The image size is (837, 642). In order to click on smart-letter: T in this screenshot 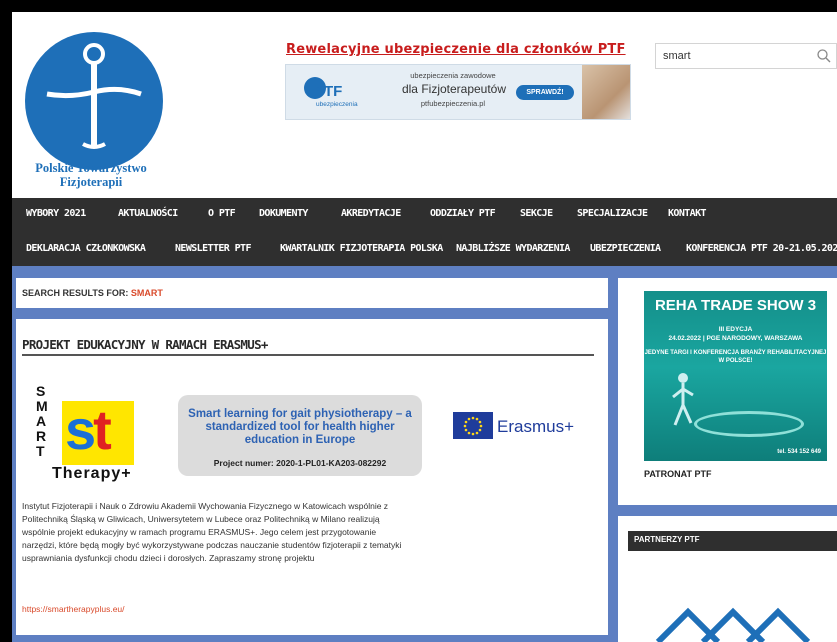, I will do `click(40, 451)`.